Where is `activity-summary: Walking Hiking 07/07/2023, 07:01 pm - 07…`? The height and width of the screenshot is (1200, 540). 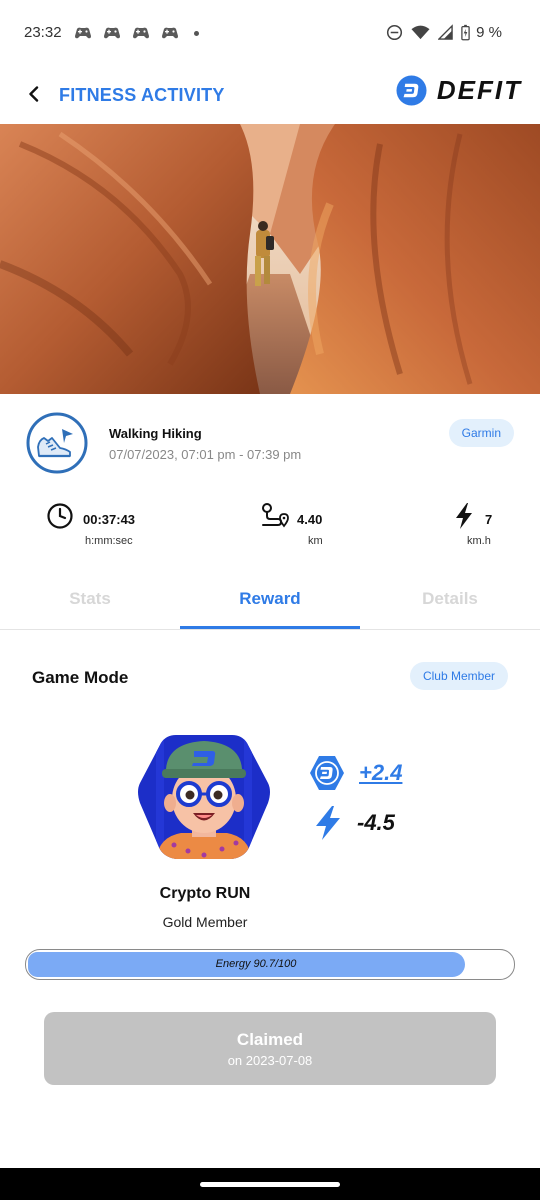 activity-summary: Walking Hiking 07/07/2023, 07:01 pm - 07… is located at coordinates (270, 444).